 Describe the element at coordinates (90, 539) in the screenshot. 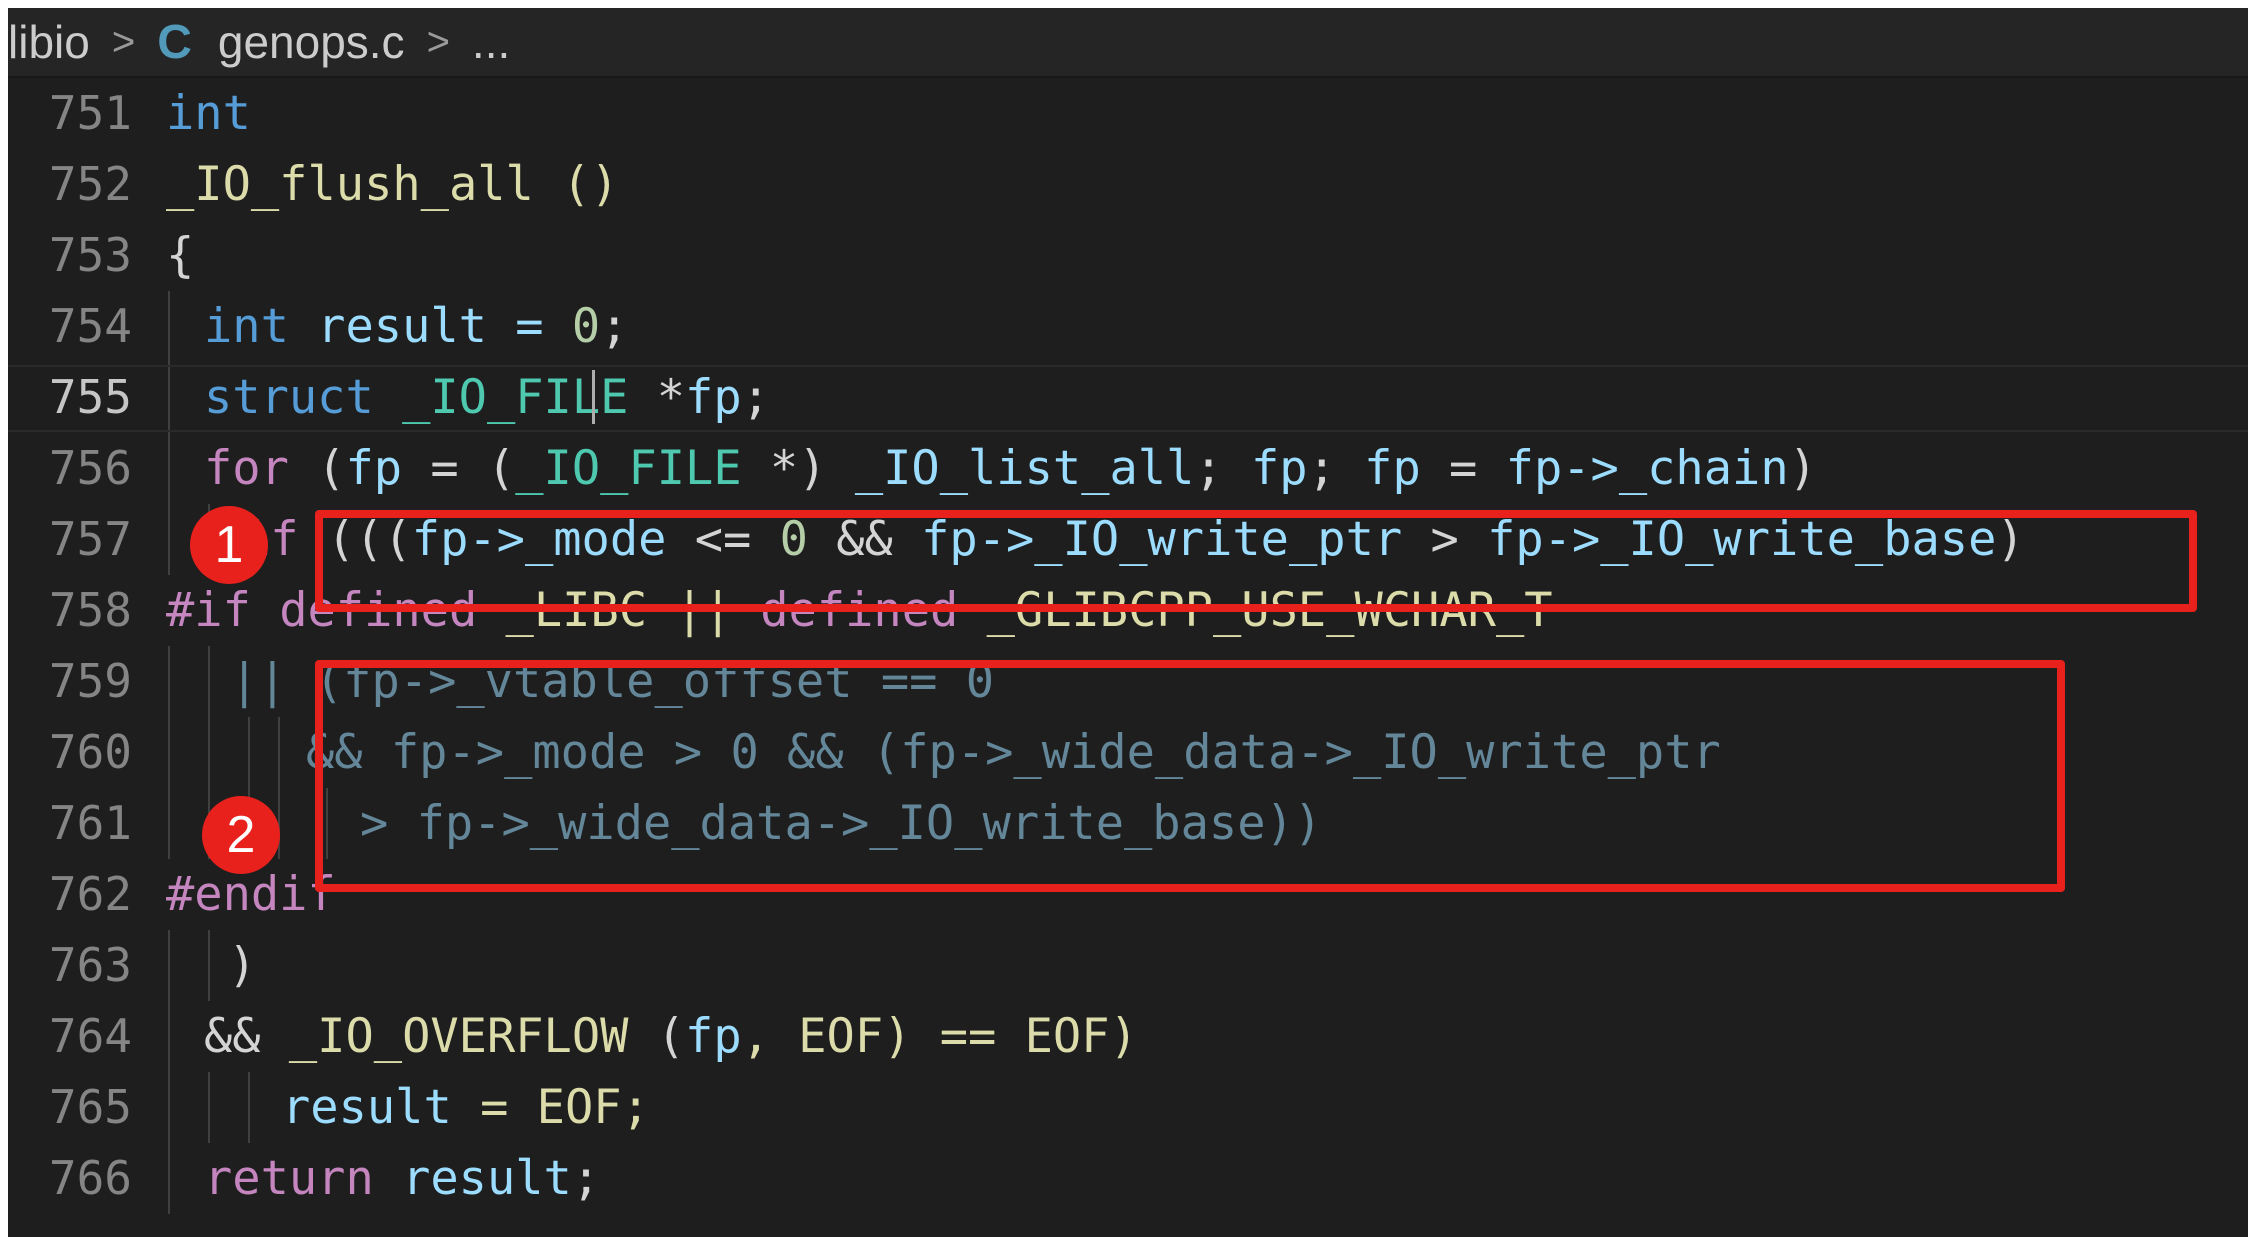

I see `line-number: 757` at that location.